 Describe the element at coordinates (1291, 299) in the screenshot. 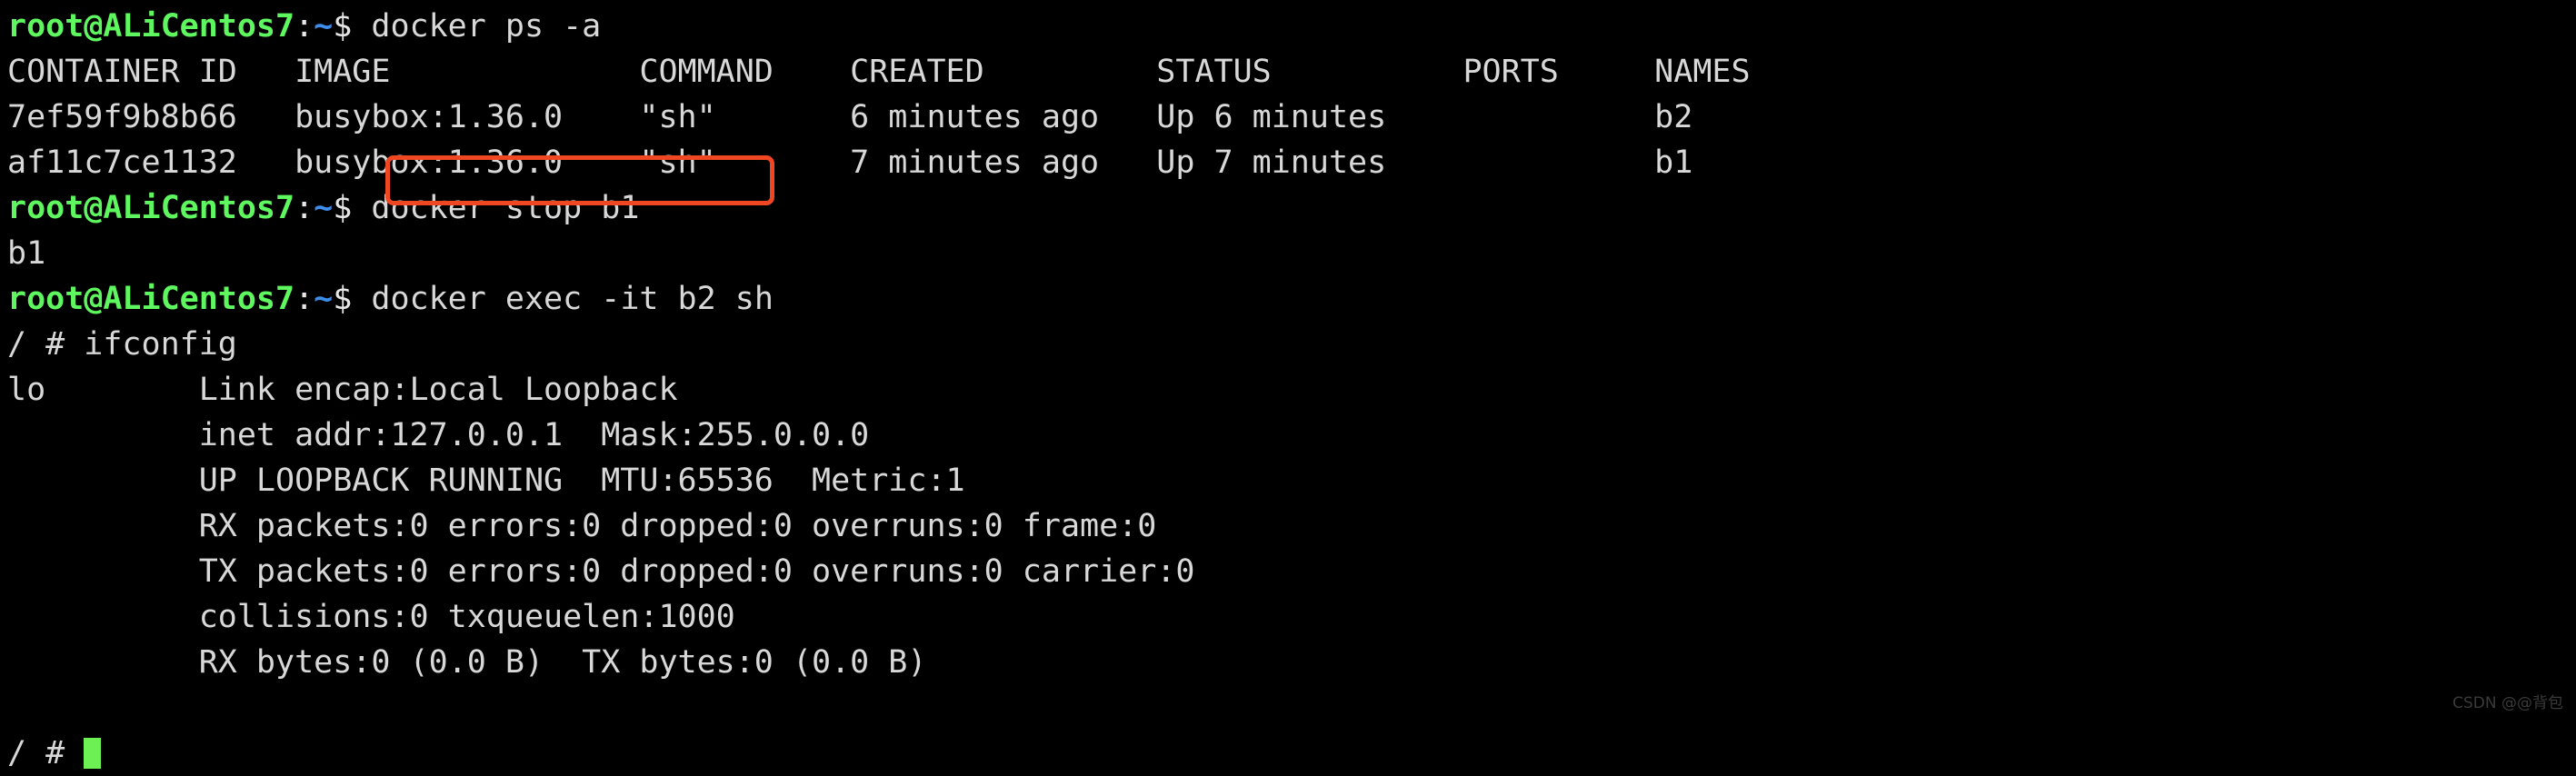

I see `terminal-line-prompt-exec: root@ALiCentos7:~$ docker exec -it b2 sh` at that location.